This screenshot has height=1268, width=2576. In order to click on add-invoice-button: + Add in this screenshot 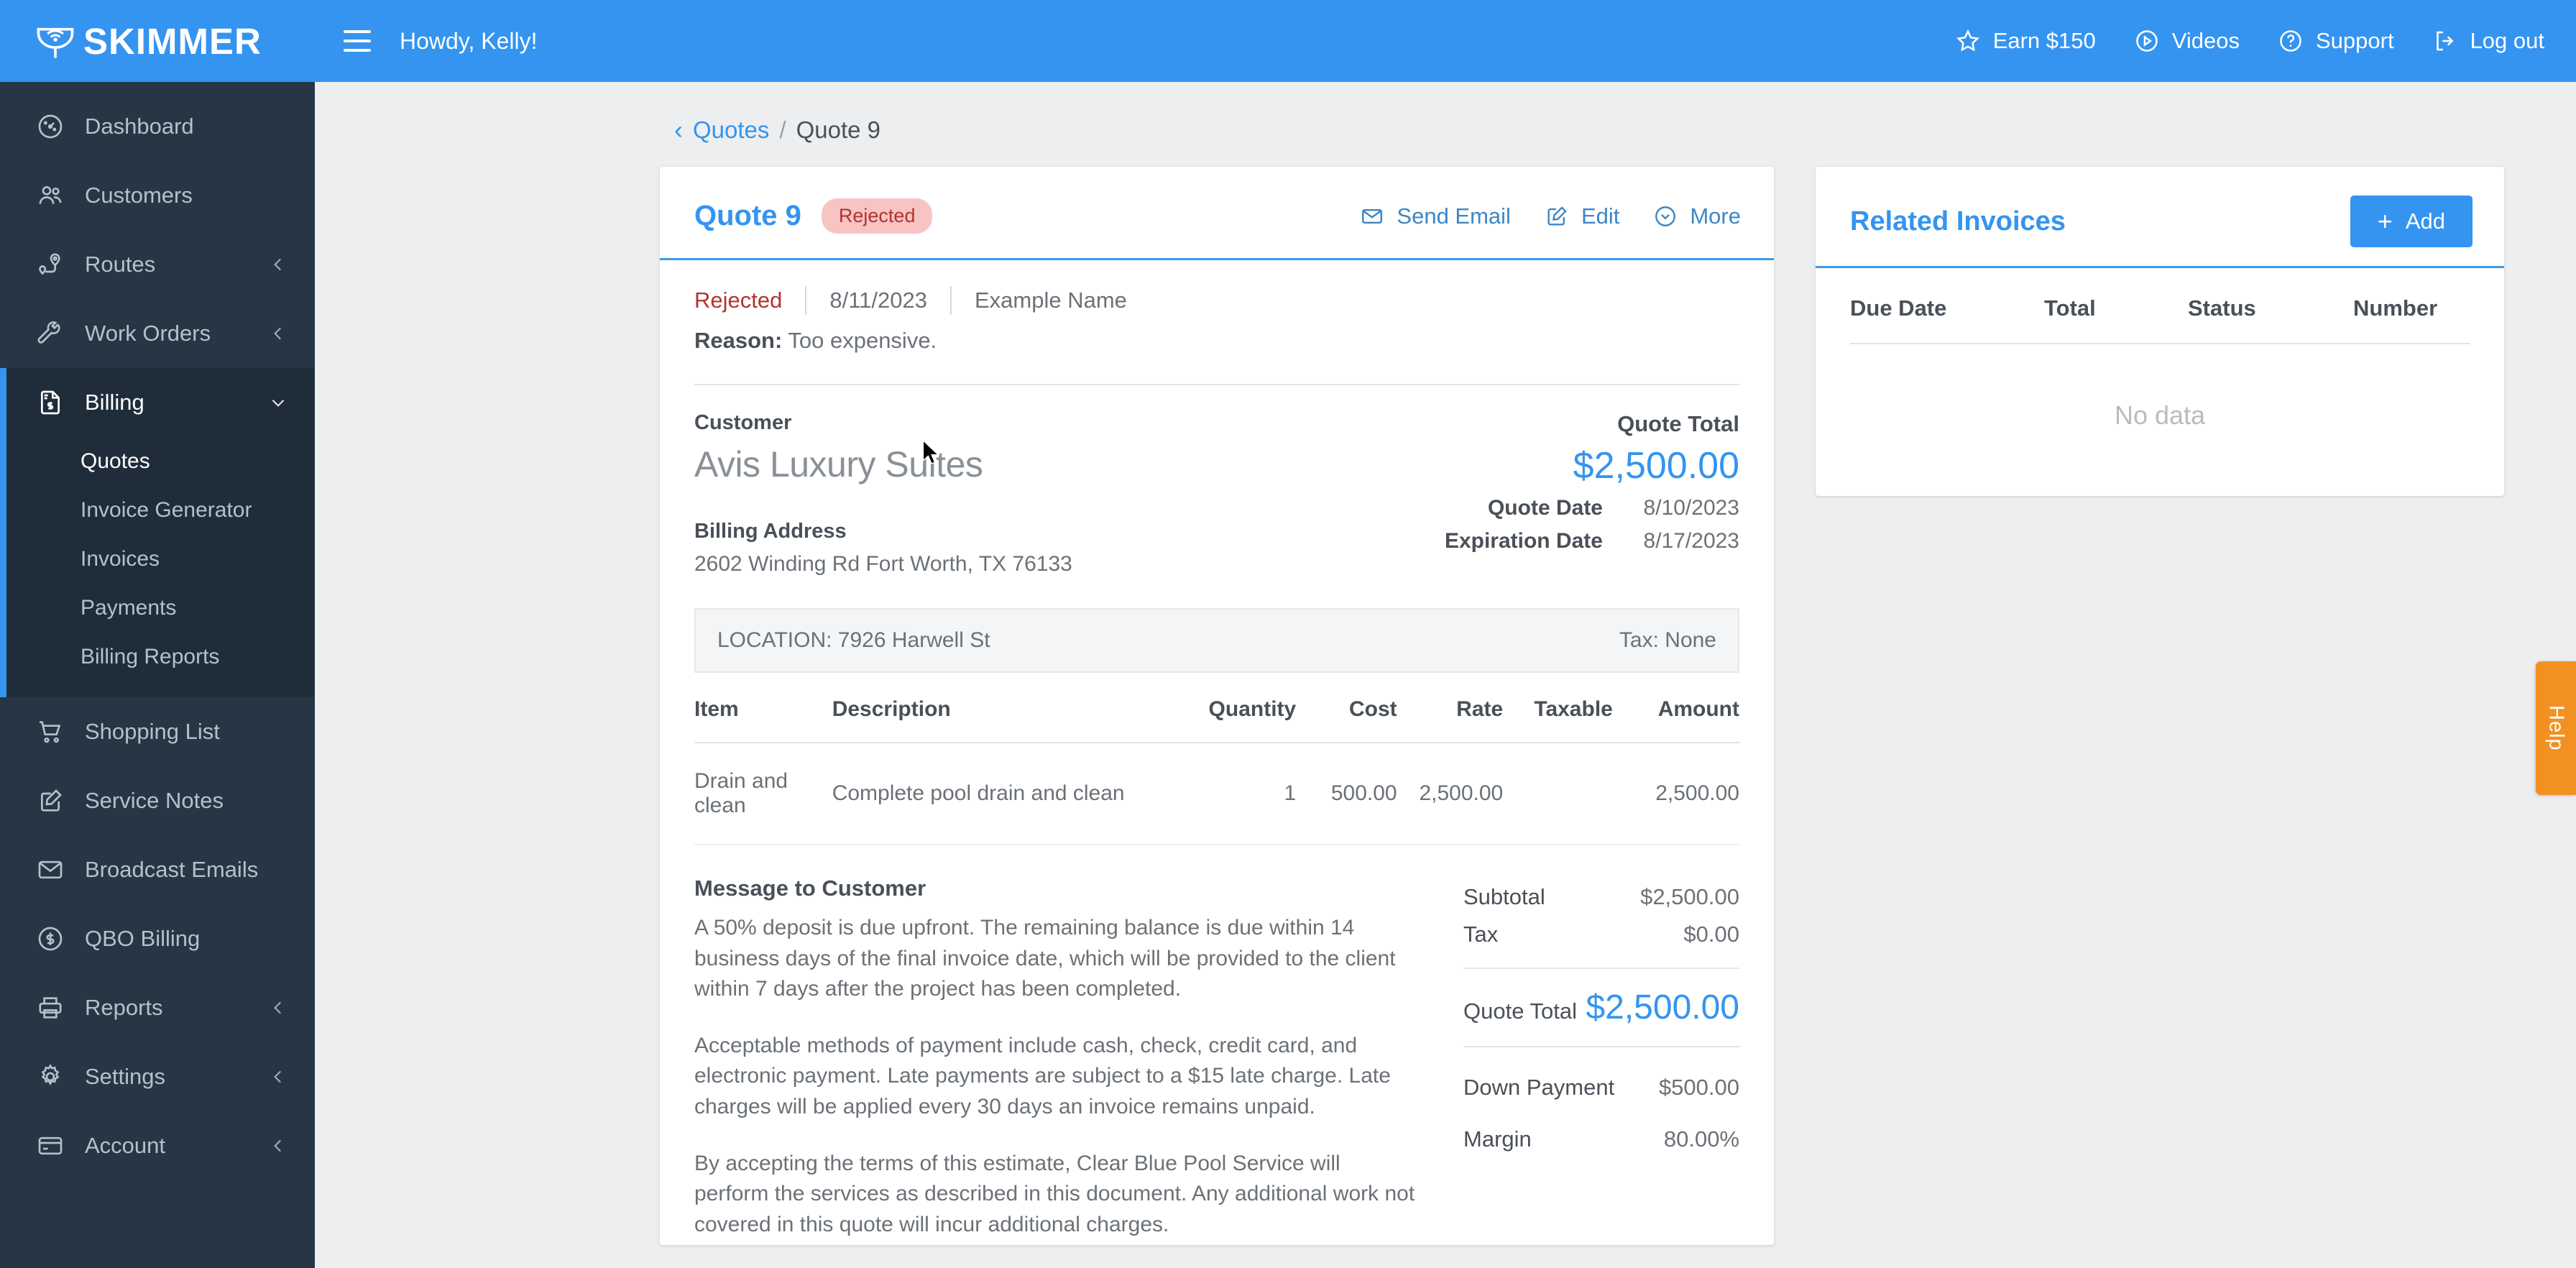, I will do `click(2411, 222)`.